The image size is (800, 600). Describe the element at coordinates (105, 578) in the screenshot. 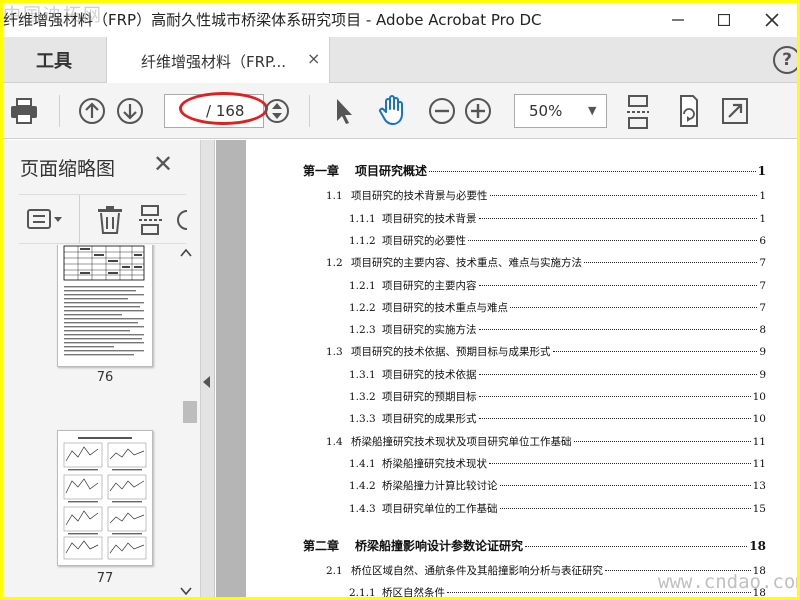

I see `thumbnail-page-number: 77` at that location.